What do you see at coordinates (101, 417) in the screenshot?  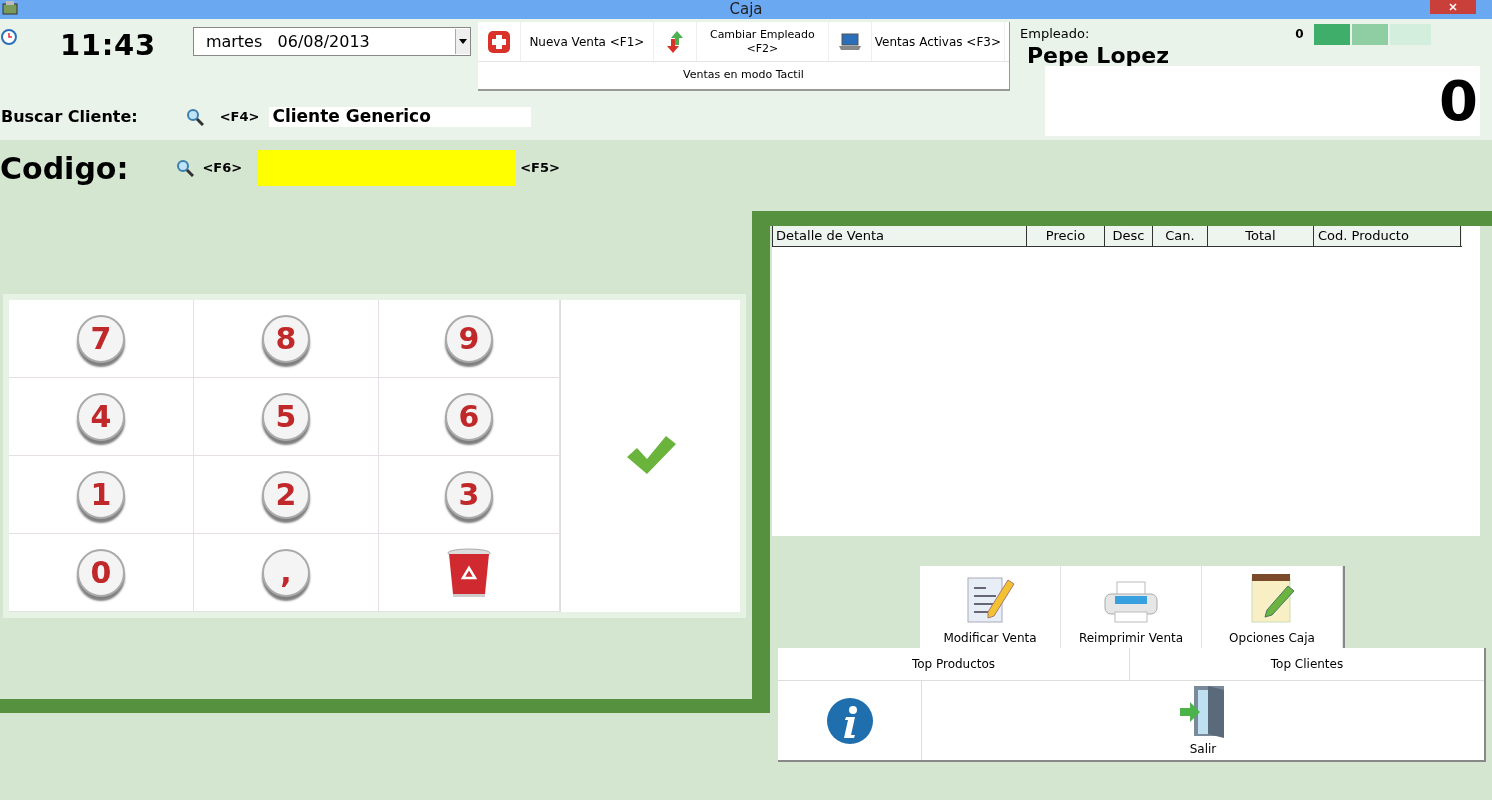 I see `keypad-key: 4` at bounding box center [101, 417].